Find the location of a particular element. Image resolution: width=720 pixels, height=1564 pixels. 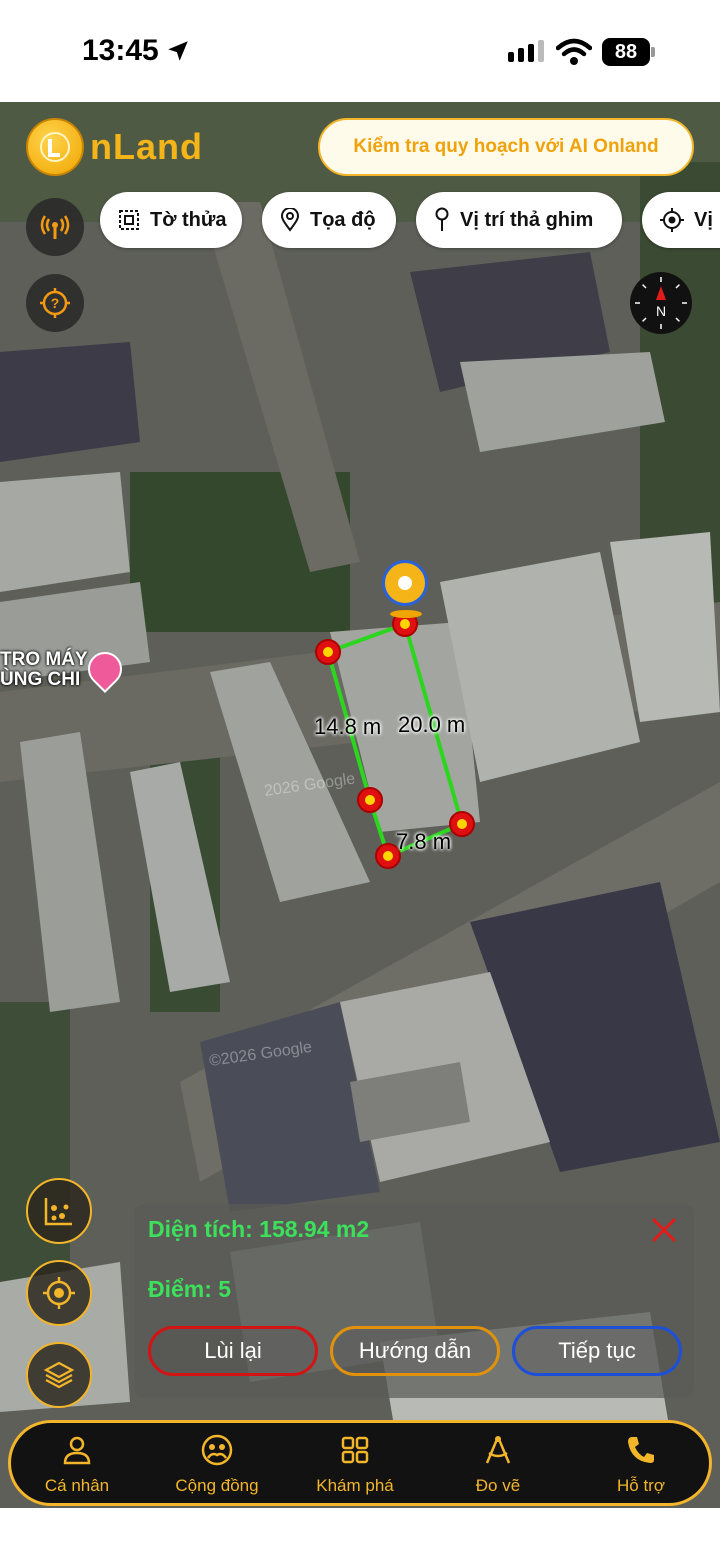

nav-community: Cộng đồng is located at coordinates (217, 1464).